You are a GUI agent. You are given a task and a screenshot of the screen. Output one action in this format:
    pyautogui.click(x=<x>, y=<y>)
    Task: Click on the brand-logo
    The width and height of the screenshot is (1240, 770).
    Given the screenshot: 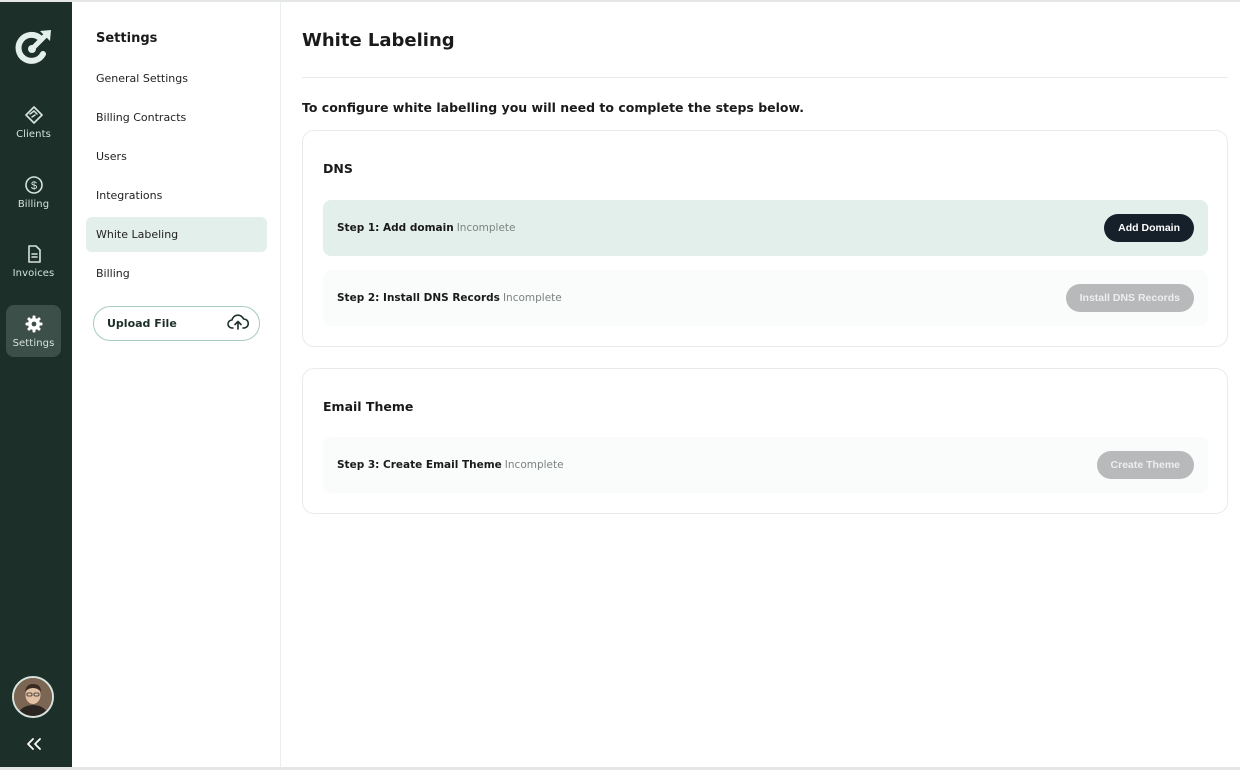 What is the action you would take?
    pyautogui.click(x=33, y=47)
    